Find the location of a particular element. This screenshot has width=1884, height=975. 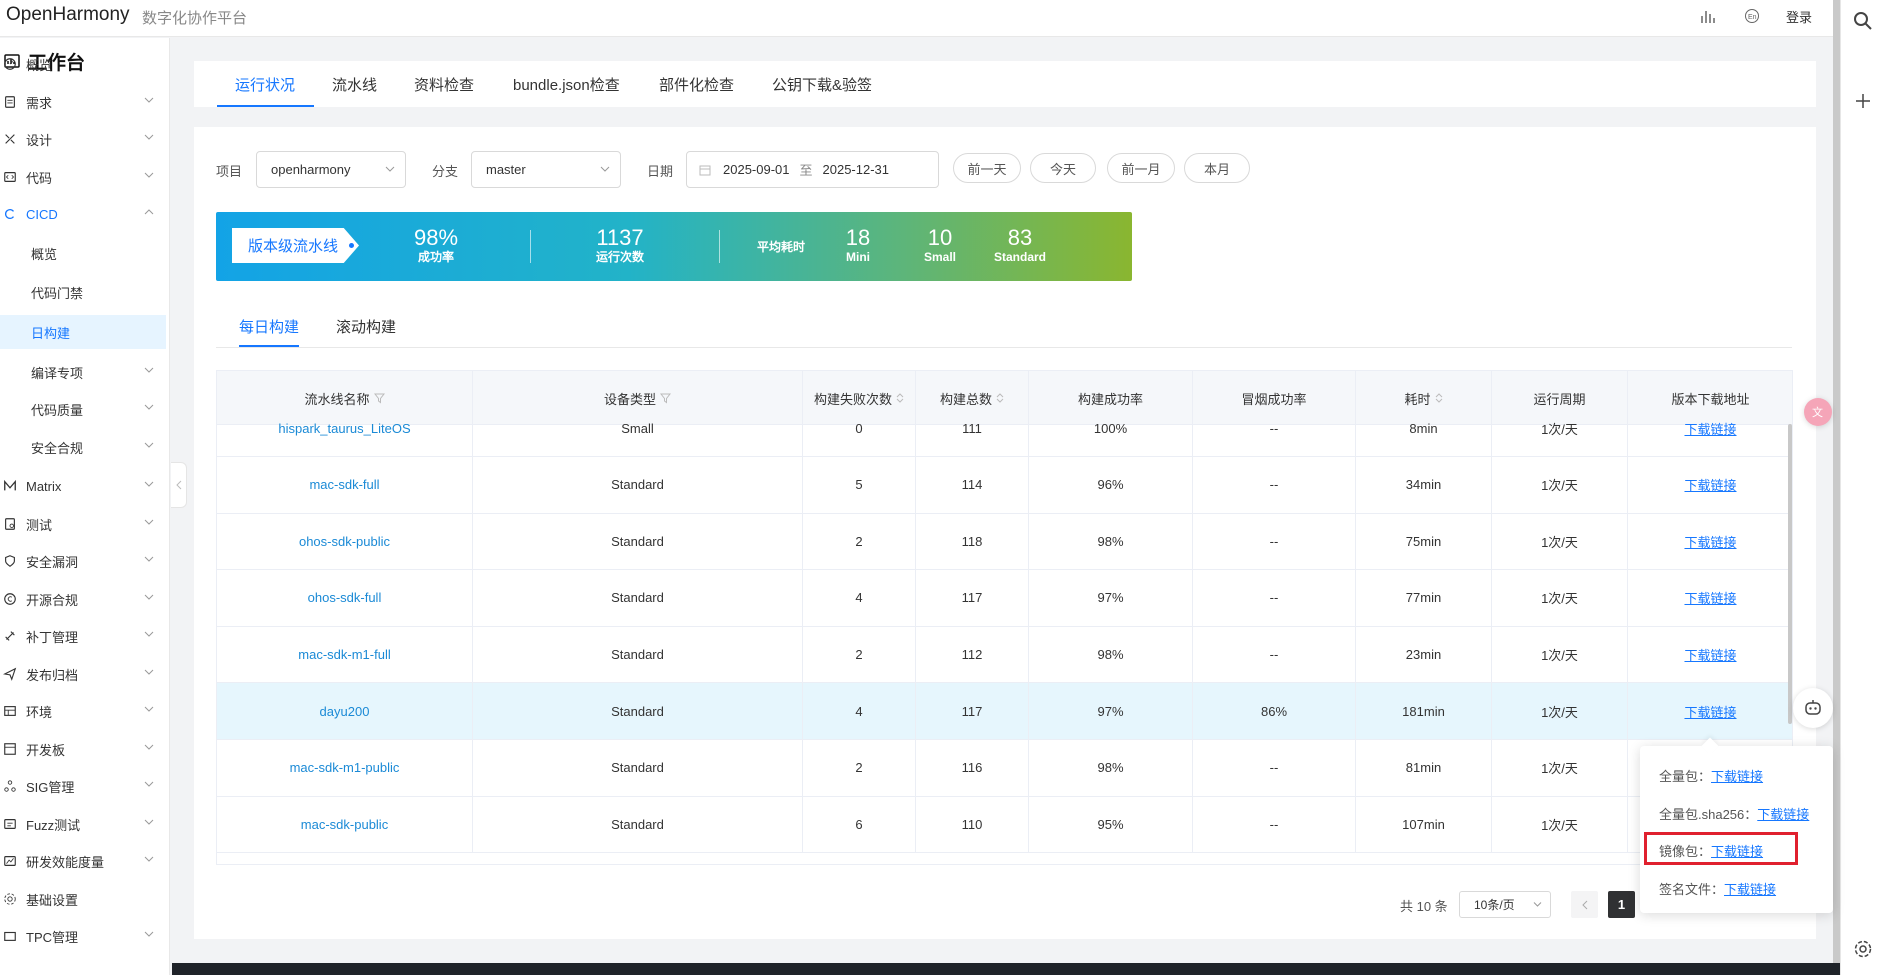

table-cell: 97% is located at coordinates (1111, 597).